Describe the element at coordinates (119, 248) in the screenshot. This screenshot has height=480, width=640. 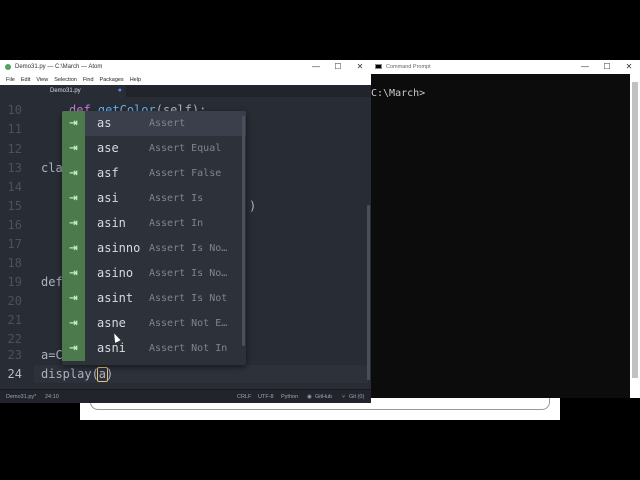
I see `autocomplete-text: asinno` at that location.